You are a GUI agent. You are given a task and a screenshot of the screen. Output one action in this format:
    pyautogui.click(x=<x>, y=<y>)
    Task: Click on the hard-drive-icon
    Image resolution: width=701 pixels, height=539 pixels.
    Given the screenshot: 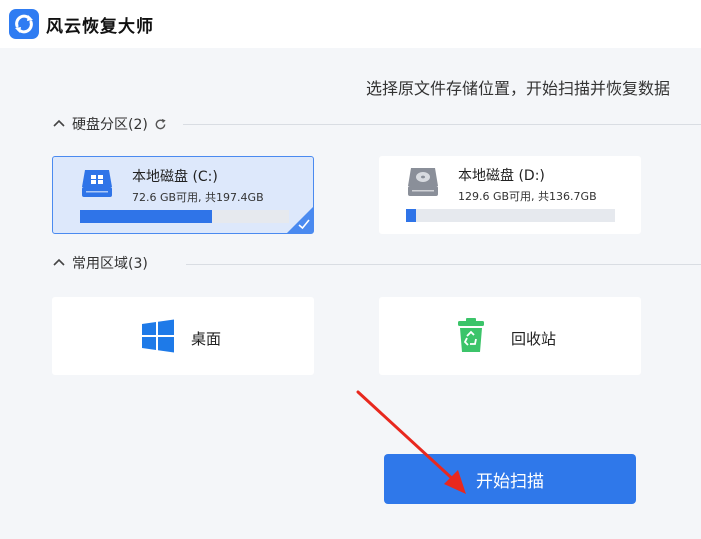 What is the action you would take?
    pyautogui.click(x=423, y=182)
    